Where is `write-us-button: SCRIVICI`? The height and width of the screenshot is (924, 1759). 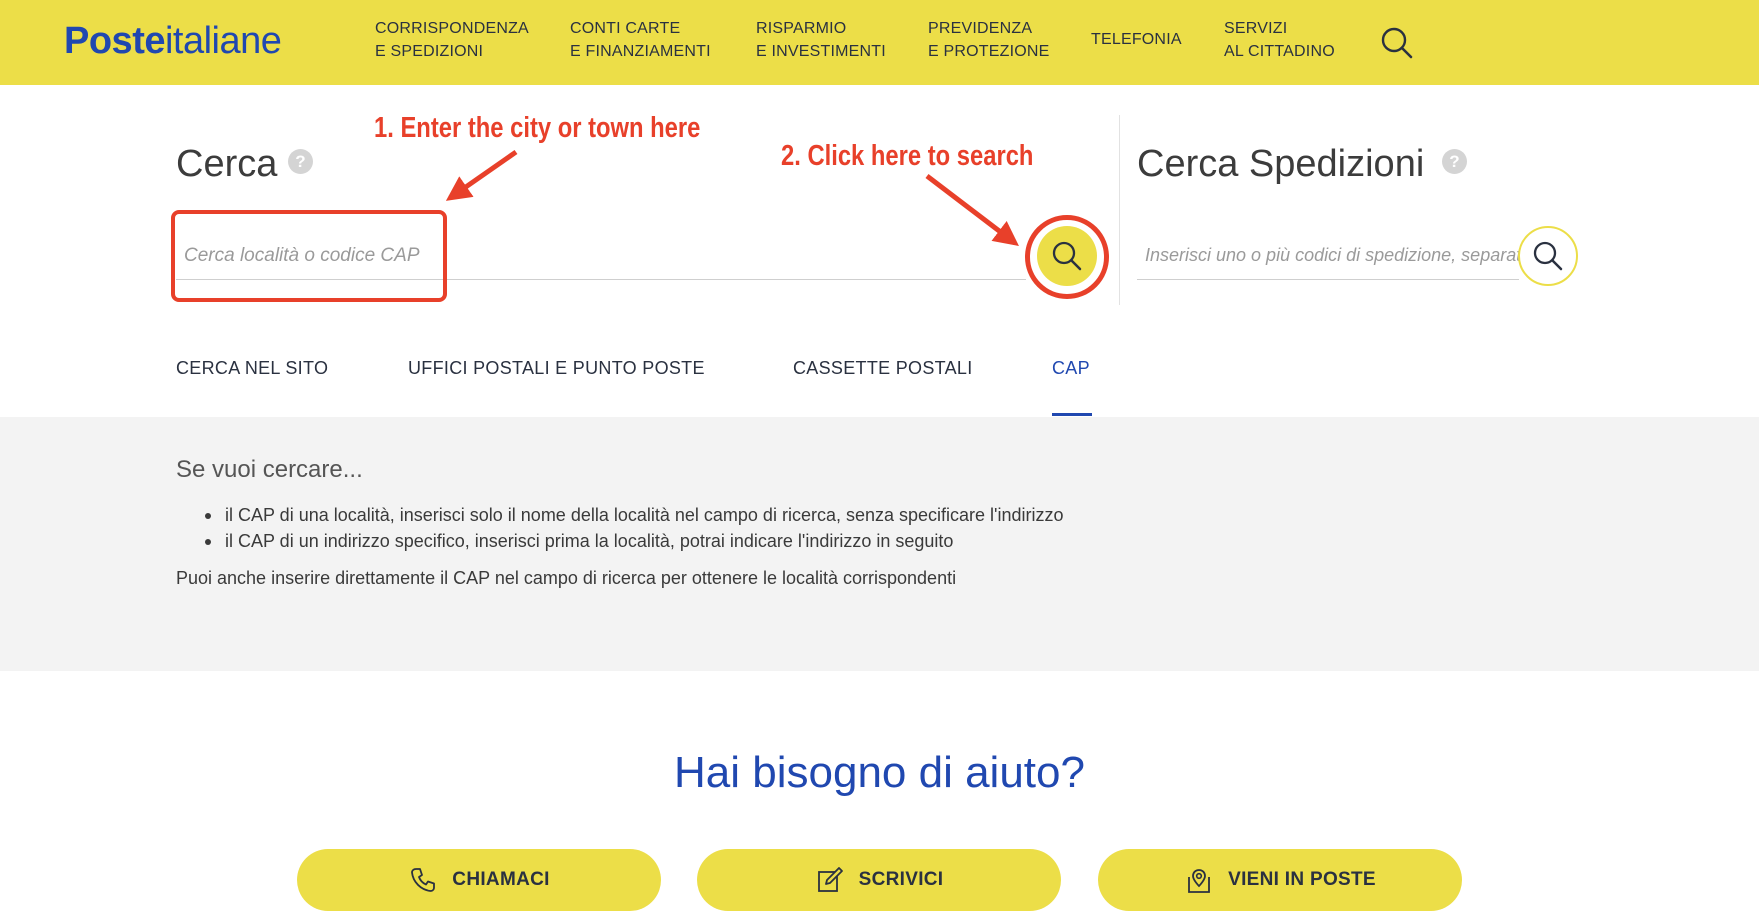
write-us-button: SCRIVICI is located at coordinates (879, 880).